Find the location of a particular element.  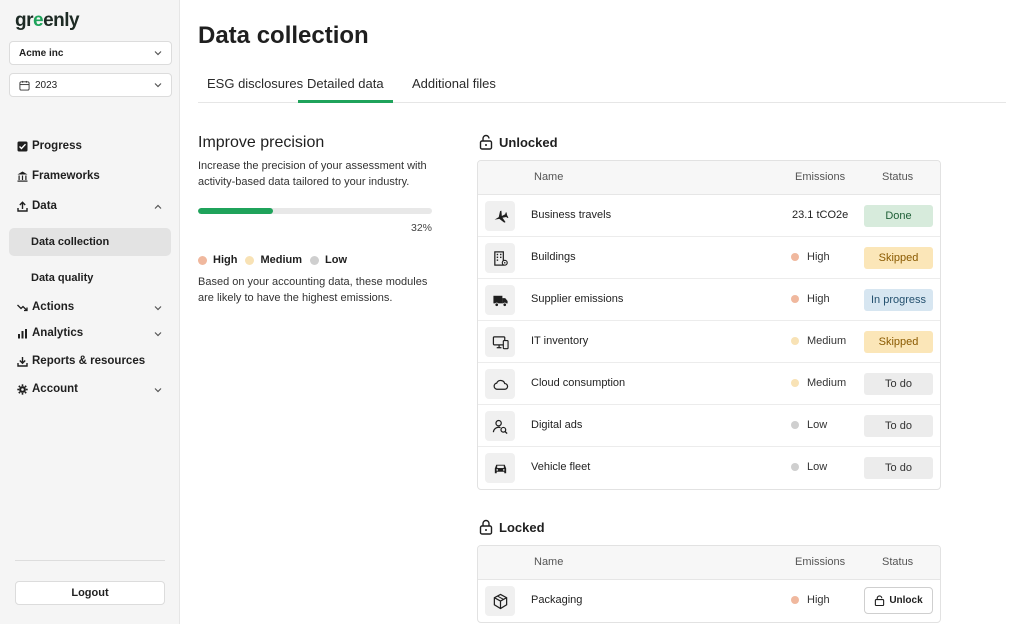

table-row: Buildings High Skipped is located at coordinates (709, 258).